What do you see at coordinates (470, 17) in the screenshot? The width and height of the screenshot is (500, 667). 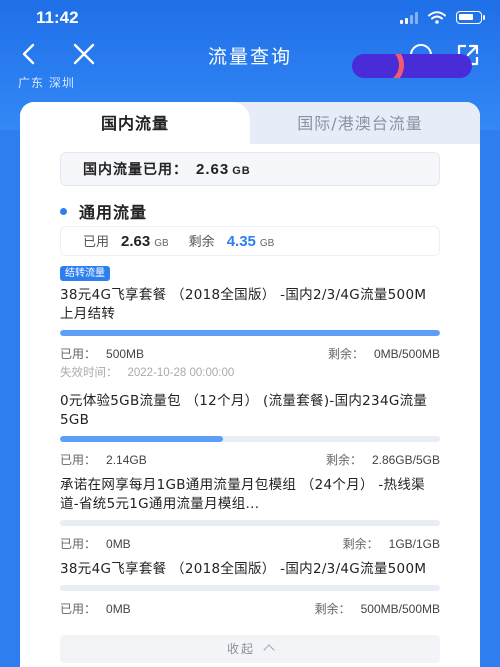 I see `battery-icon` at bounding box center [470, 17].